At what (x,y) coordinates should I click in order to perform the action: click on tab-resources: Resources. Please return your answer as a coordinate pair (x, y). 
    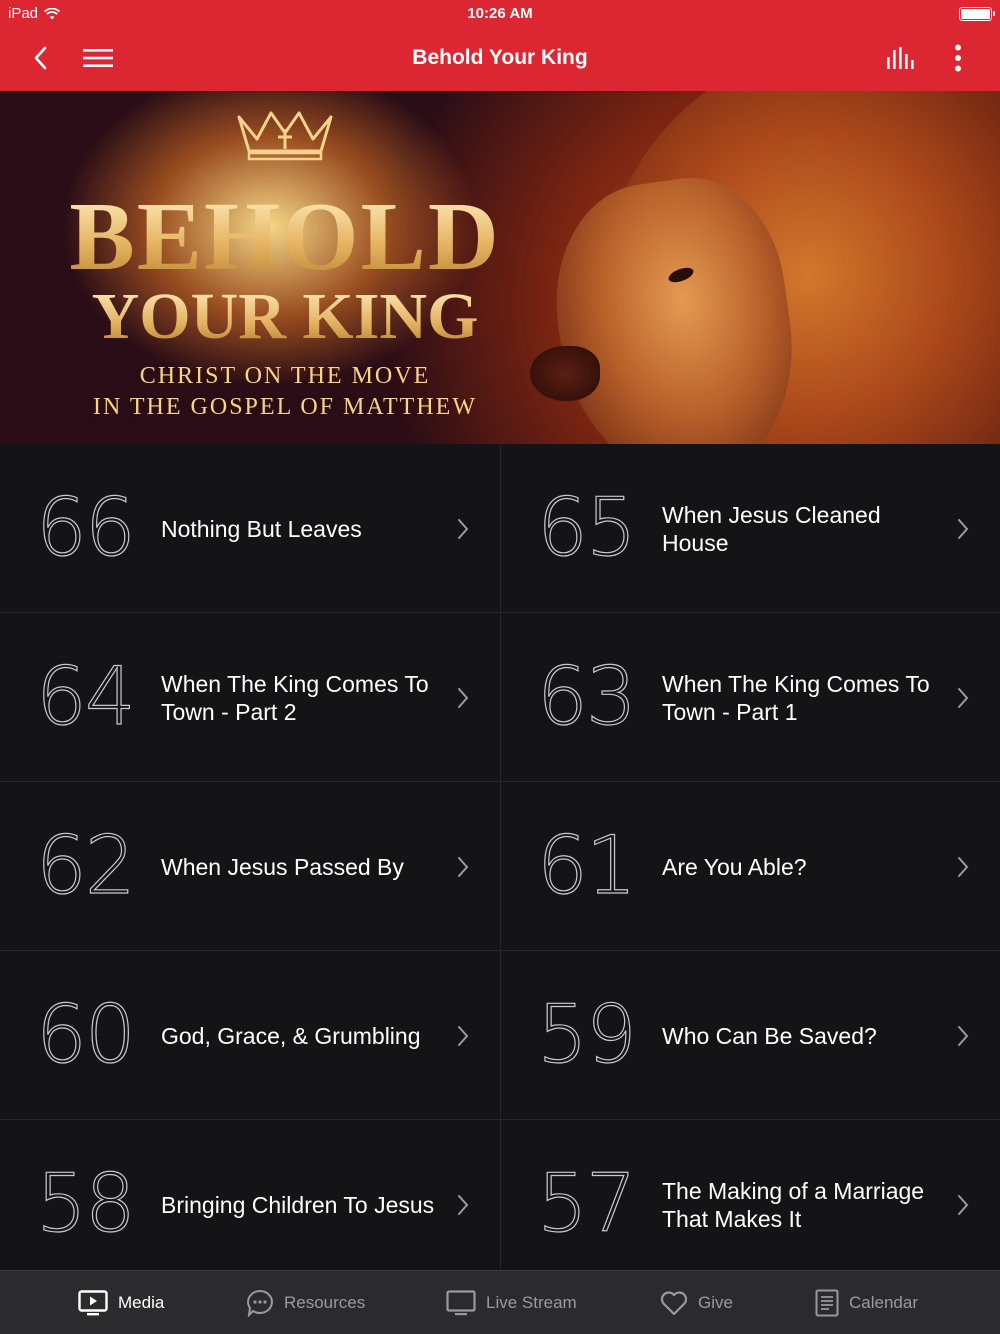
    Looking at the image, I should click on (305, 1302).